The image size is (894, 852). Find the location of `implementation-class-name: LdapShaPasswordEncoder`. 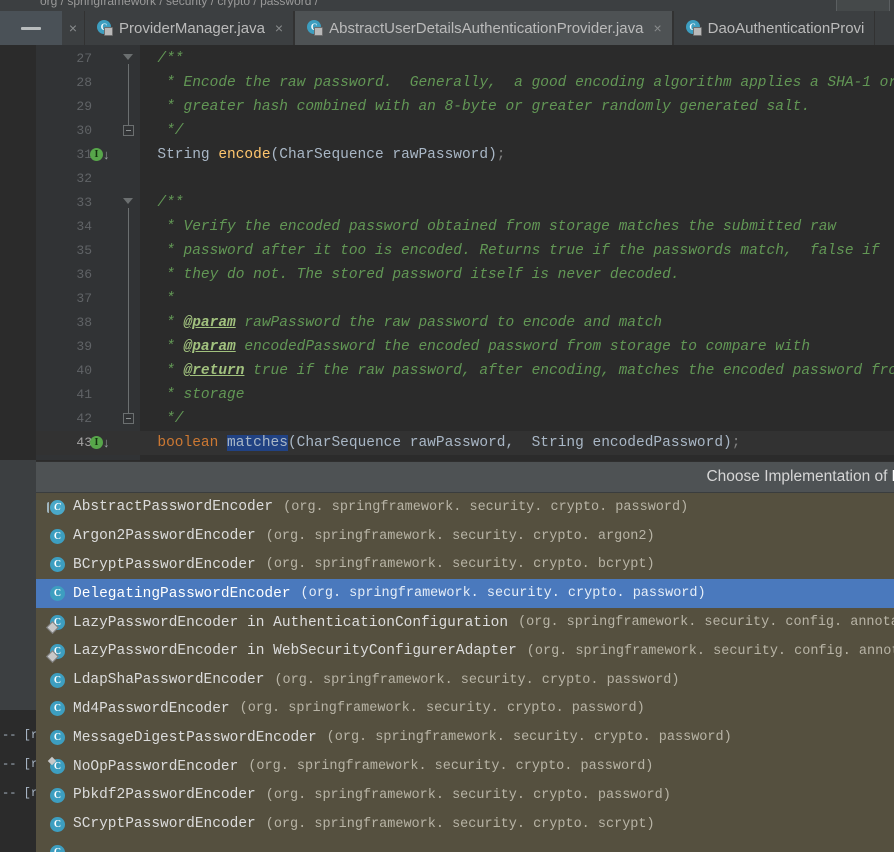

implementation-class-name: LdapShaPasswordEncoder is located at coordinates (169, 680).